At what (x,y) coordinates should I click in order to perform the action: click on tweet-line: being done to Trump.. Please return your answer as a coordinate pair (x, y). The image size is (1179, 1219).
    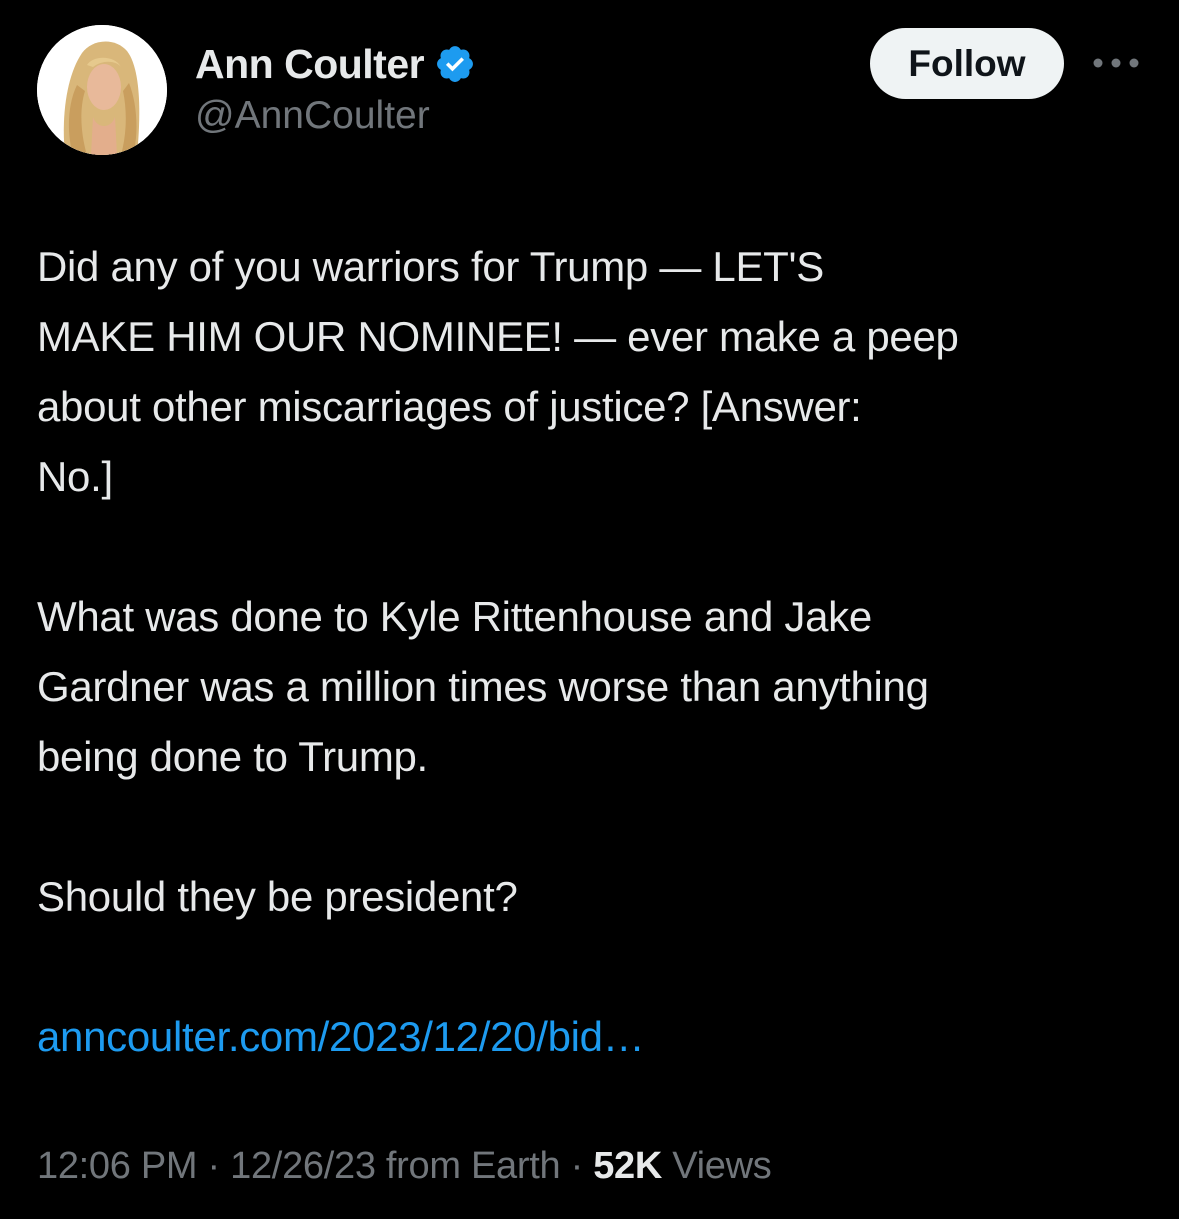
    Looking at the image, I should click on (232, 756).